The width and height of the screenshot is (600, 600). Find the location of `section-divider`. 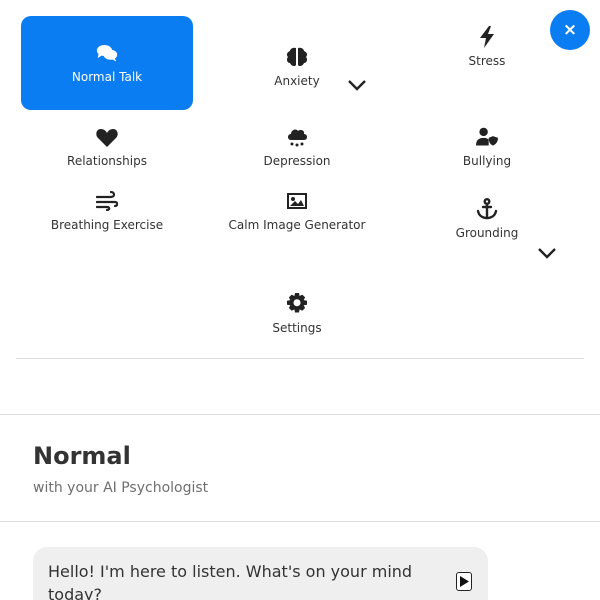

section-divider is located at coordinates (300, 414).